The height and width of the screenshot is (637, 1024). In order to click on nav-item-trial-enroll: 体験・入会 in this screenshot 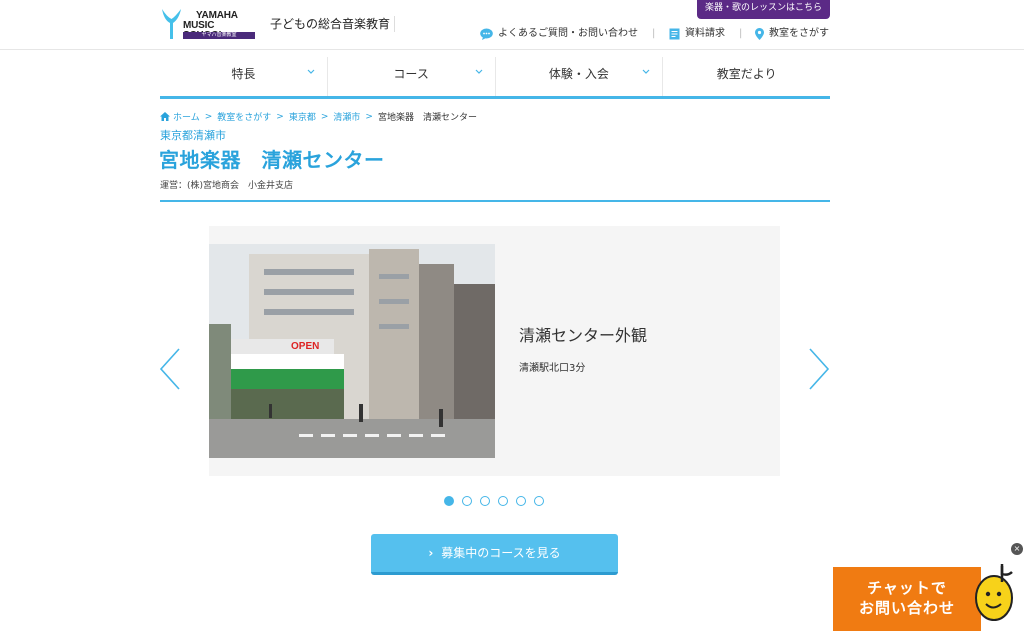, I will do `click(578, 76)`.